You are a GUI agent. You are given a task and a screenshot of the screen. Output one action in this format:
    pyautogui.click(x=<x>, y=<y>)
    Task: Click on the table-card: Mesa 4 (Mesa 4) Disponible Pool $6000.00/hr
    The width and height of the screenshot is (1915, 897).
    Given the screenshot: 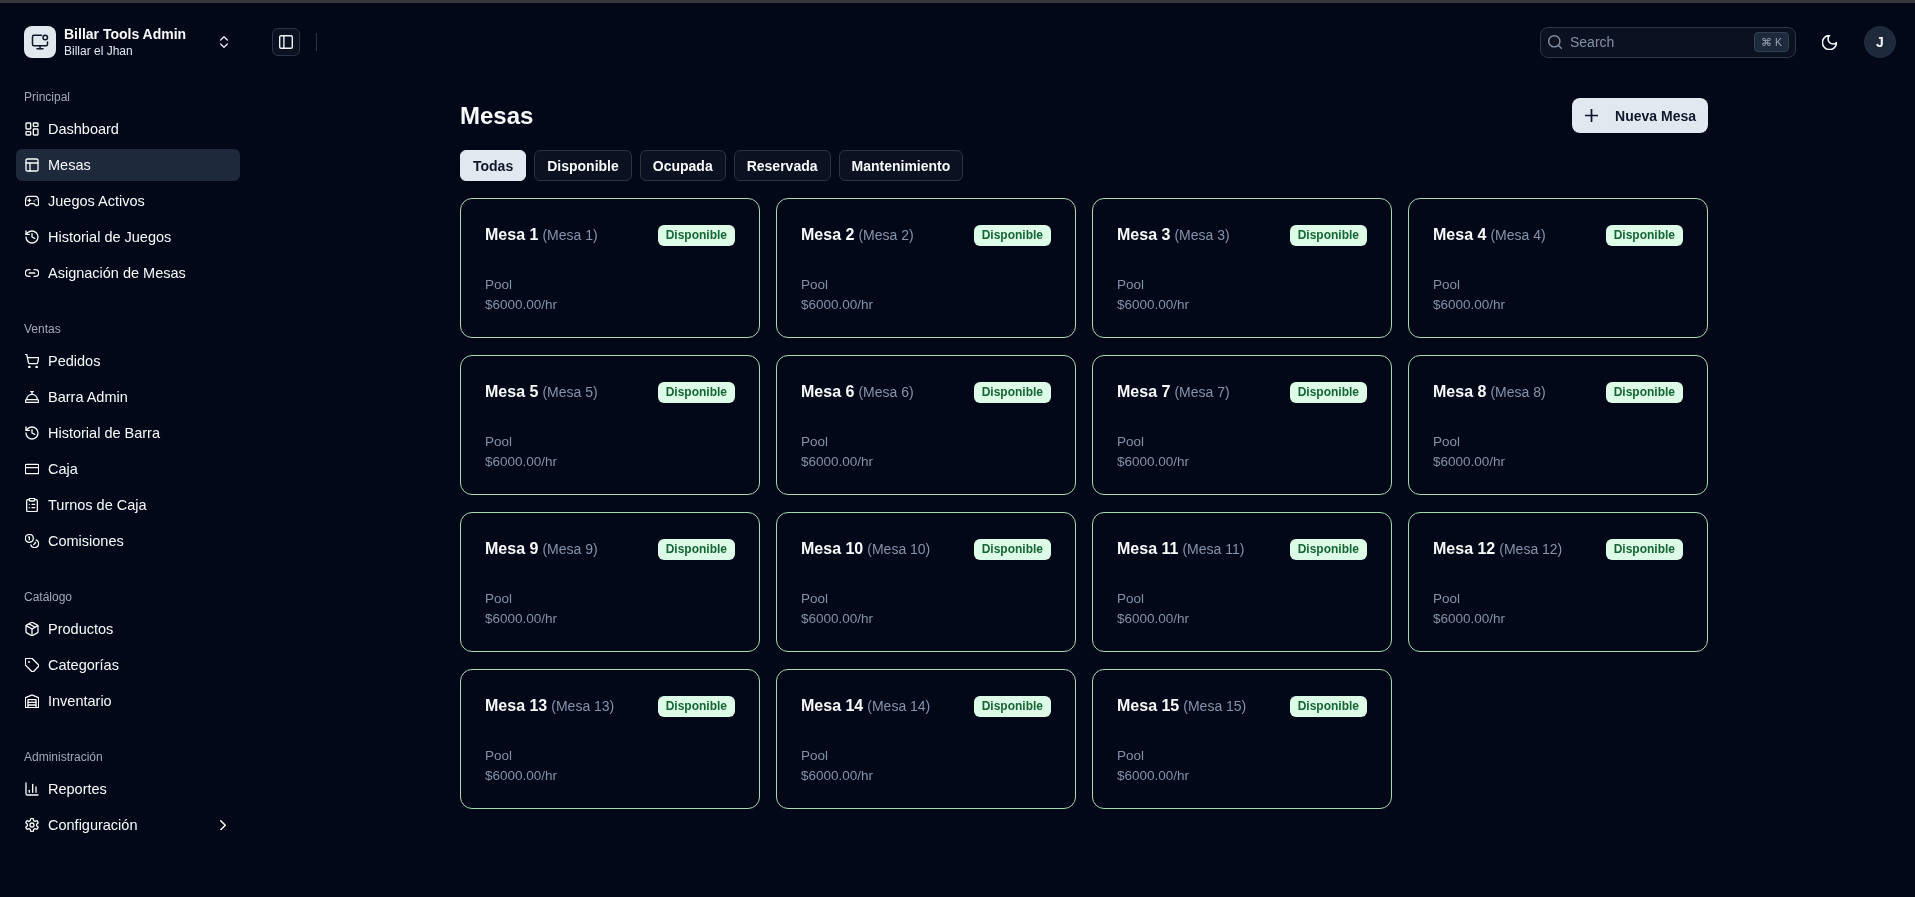 What is the action you would take?
    pyautogui.click(x=1558, y=268)
    